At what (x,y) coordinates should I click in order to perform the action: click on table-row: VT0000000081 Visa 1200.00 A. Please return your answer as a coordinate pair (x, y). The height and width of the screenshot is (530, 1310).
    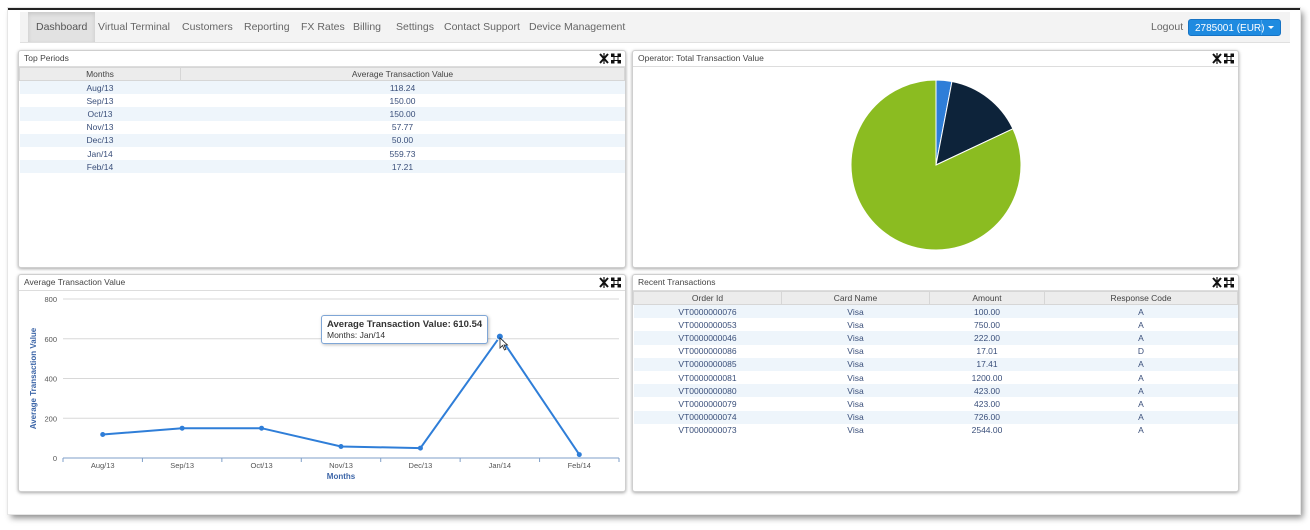
    Looking at the image, I should click on (935, 377).